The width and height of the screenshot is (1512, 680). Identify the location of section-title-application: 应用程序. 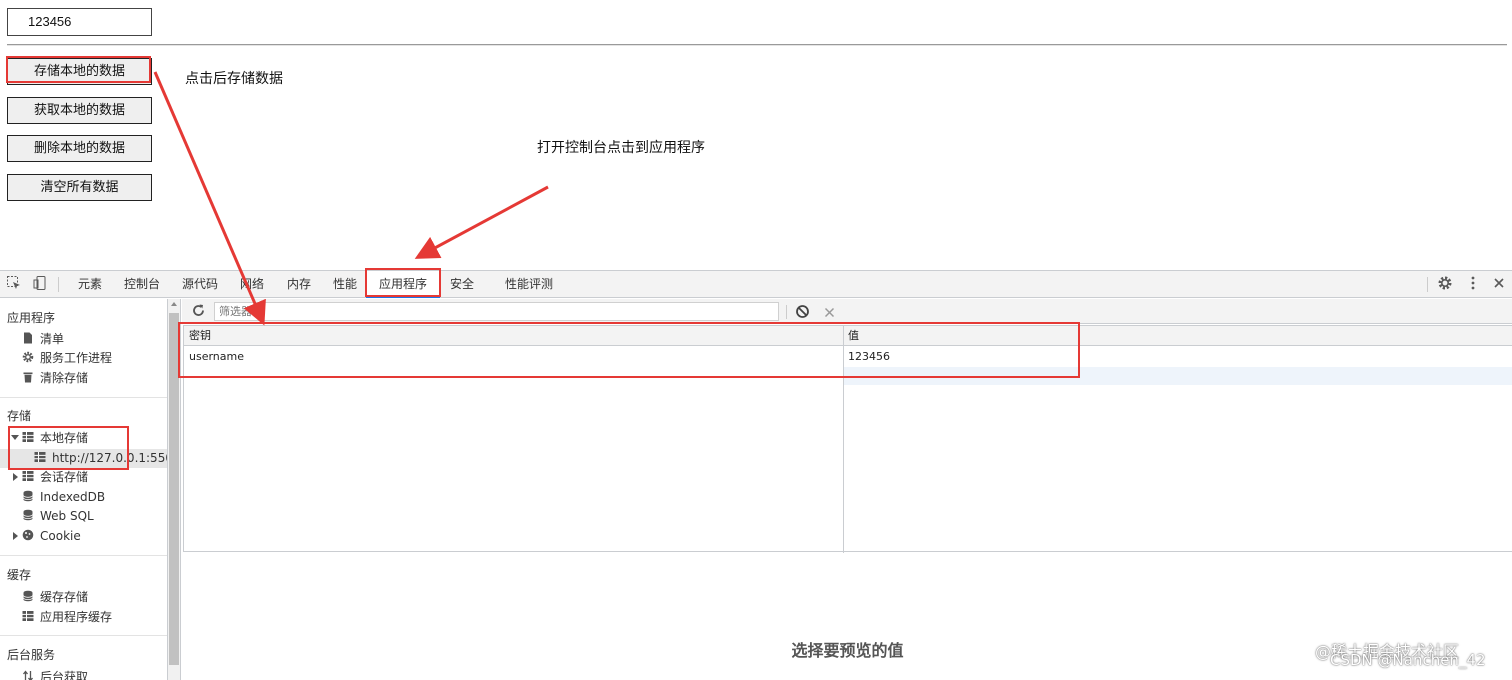
(31, 318).